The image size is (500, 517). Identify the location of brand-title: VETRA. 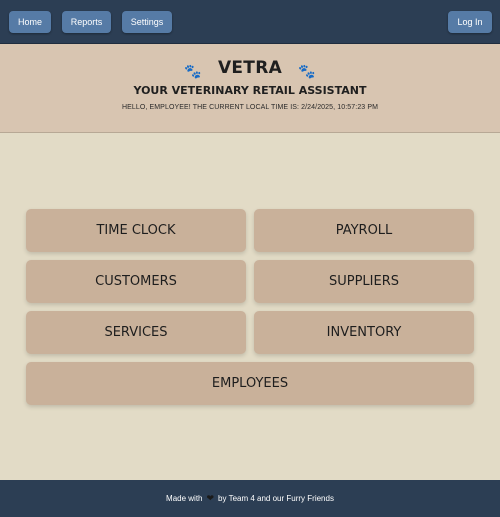
(250, 68).